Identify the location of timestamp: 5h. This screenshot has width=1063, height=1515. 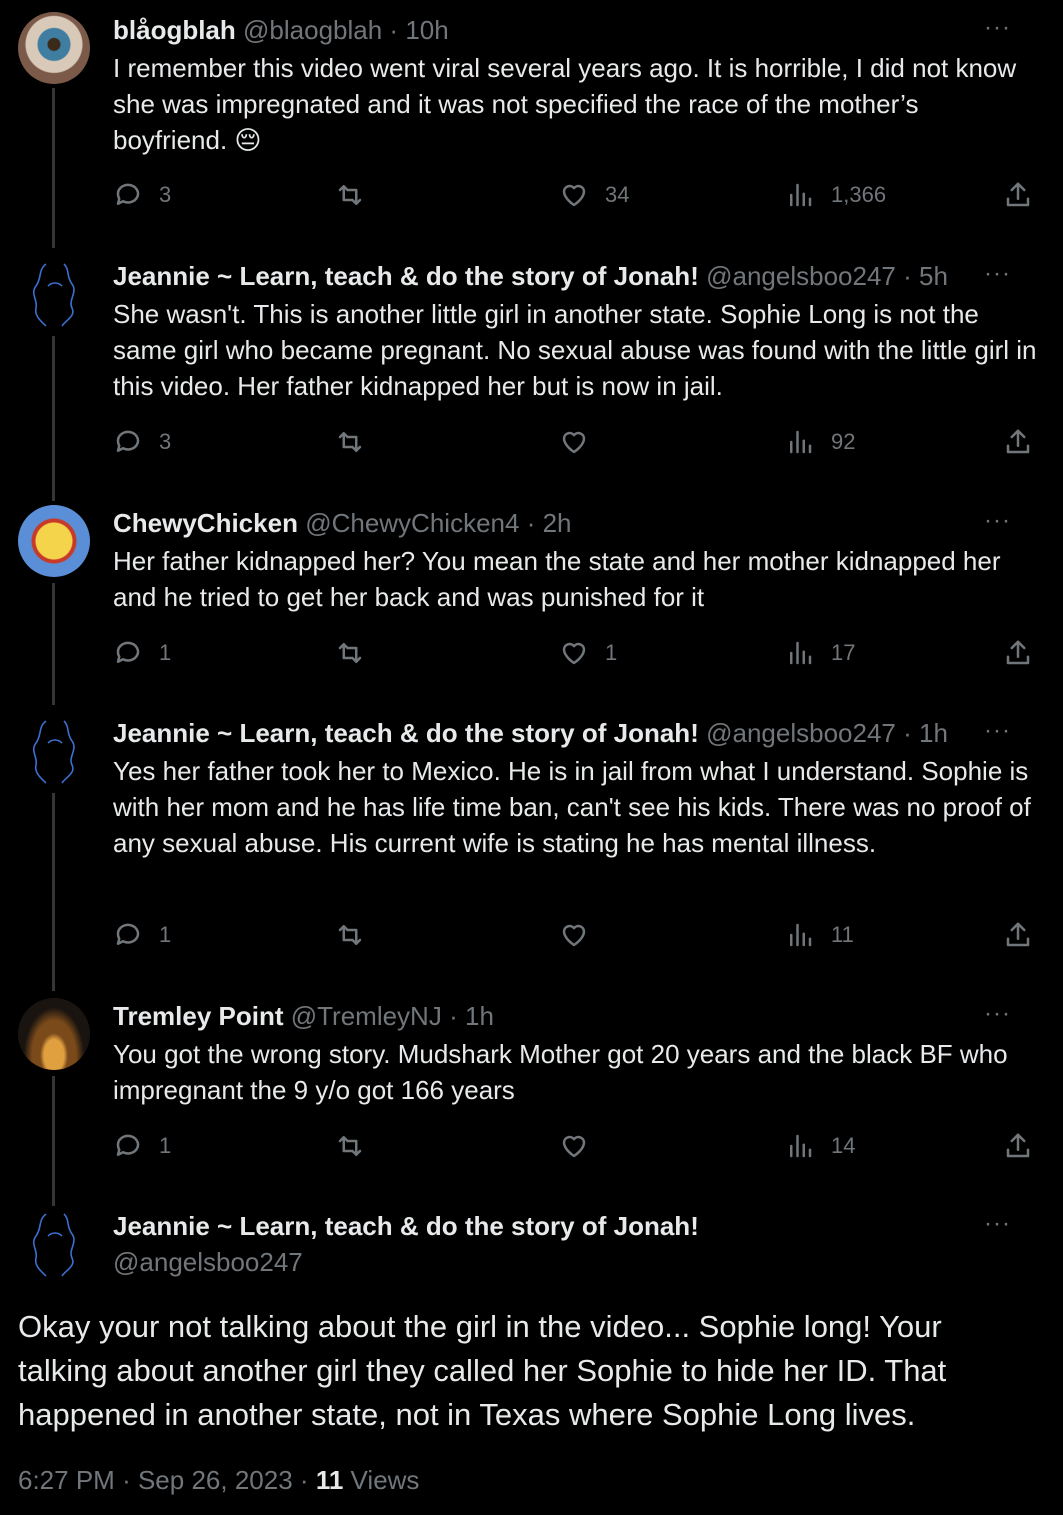
(933, 276).